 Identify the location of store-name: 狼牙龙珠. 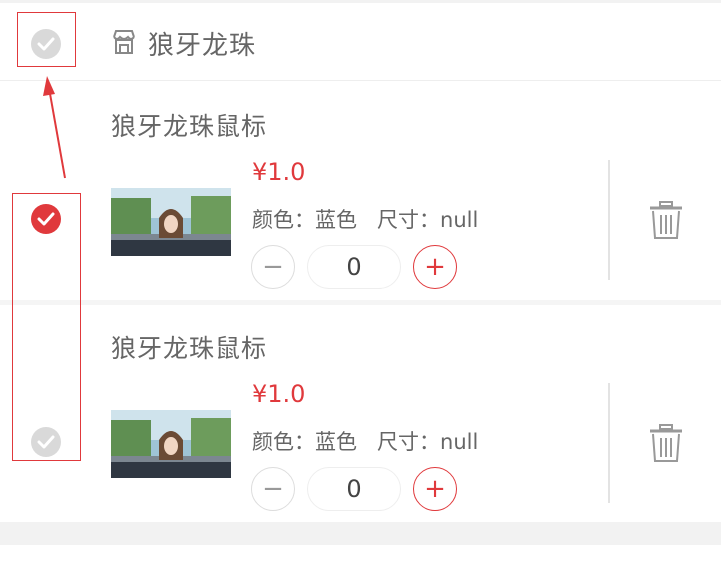
(202, 43).